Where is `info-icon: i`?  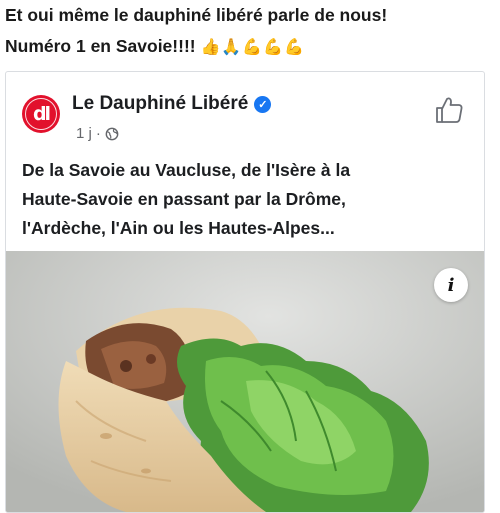
info-icon: i is located at coordinates (451, 285).